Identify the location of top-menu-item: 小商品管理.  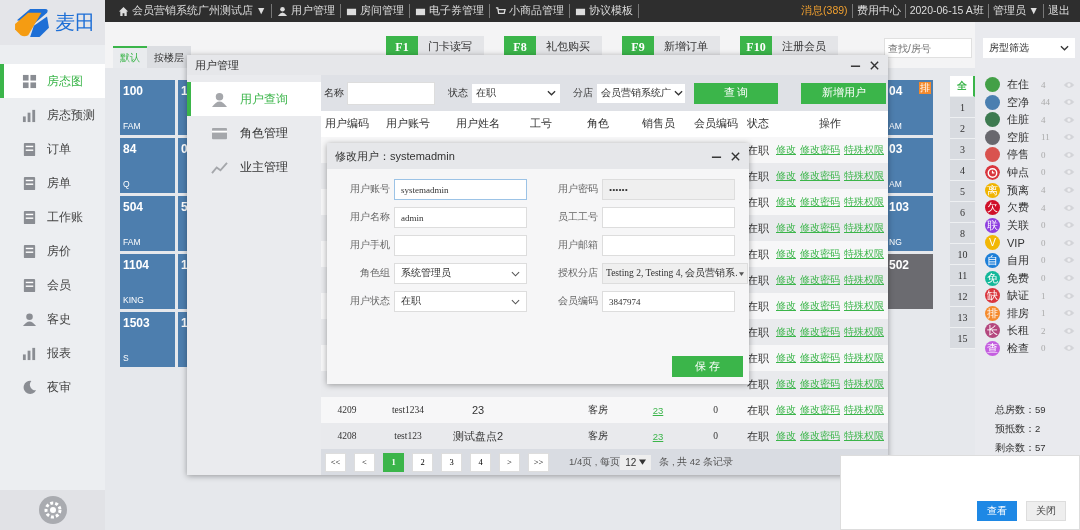
(537, 11).